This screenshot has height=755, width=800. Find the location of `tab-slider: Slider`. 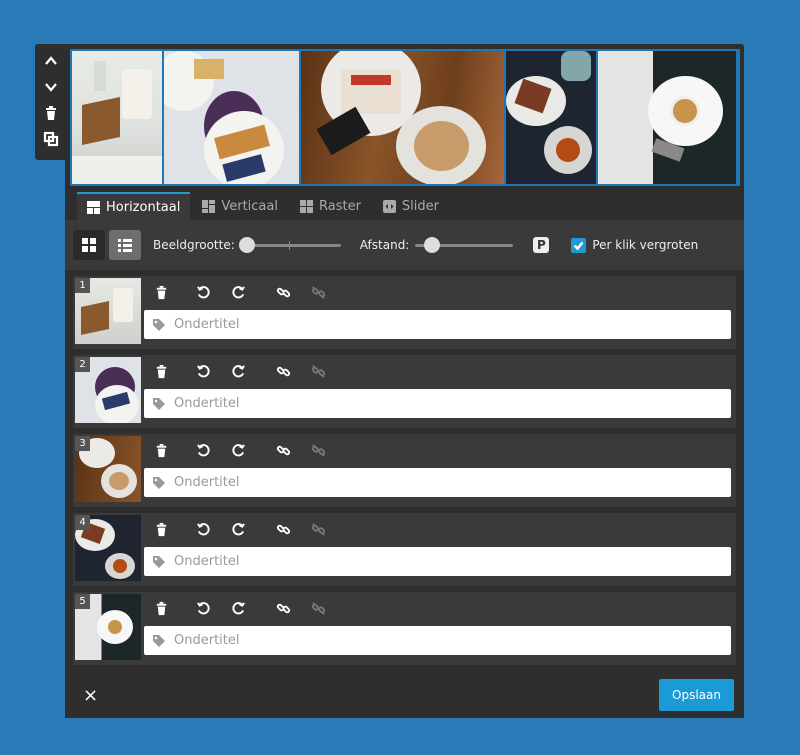

tab-slider: Slider is located at coordinates (411, 206).